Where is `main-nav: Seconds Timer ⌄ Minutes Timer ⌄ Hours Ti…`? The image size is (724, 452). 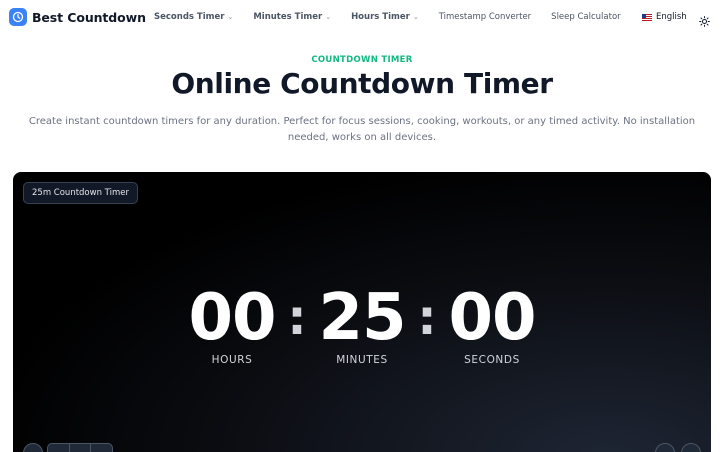 main-nav: Seconds Timer ⌄ Minutes Timer ⌄ Hours Ti… is located at coordinates (397, 17).